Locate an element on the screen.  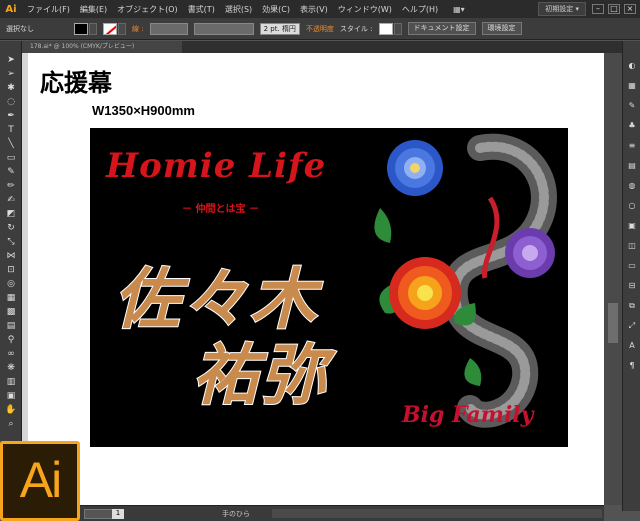
menu-edit: 編集(E) is located at coordinates (93, 9).